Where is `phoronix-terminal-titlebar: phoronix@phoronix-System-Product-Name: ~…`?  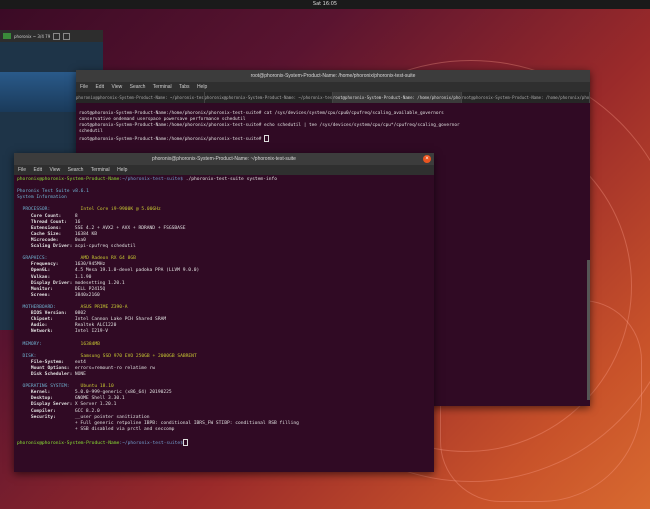 phoronix-terminal-titlebar: phoronix@phoronix-System-Product-Name: ~… is located at coordinates (224, 159).